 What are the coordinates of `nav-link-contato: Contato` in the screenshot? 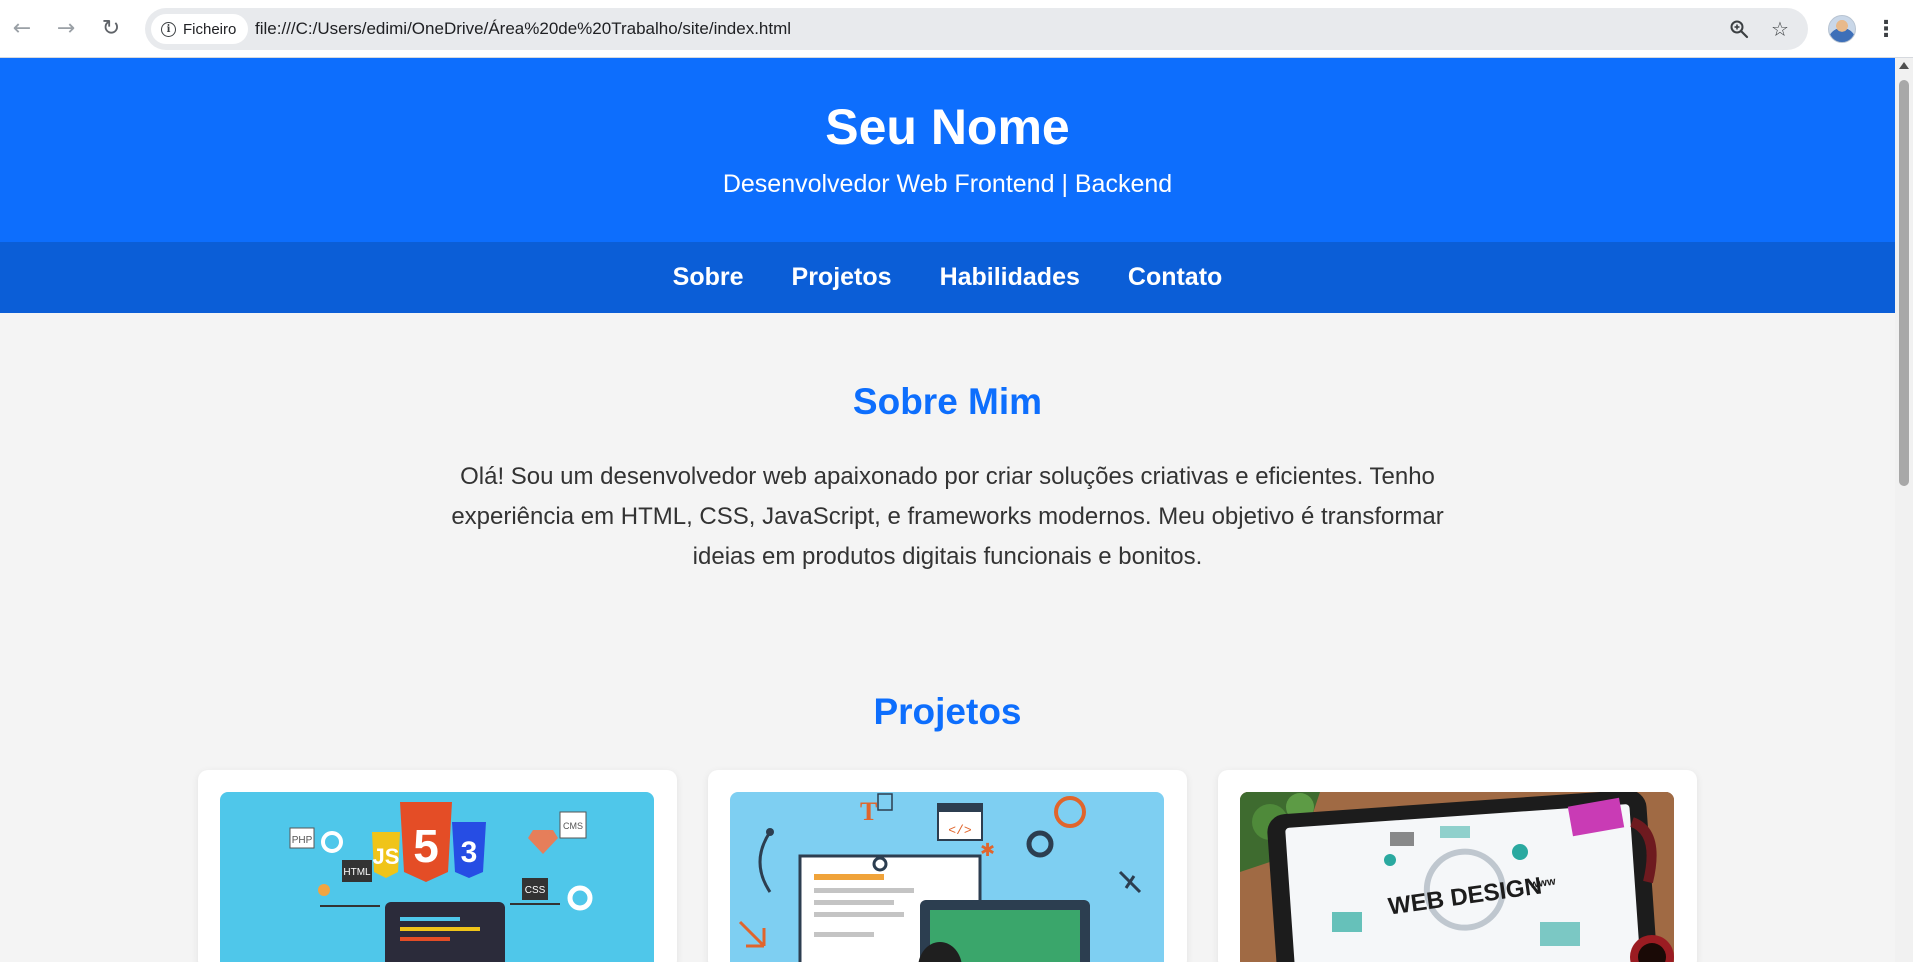 It's located at (1175, 277).